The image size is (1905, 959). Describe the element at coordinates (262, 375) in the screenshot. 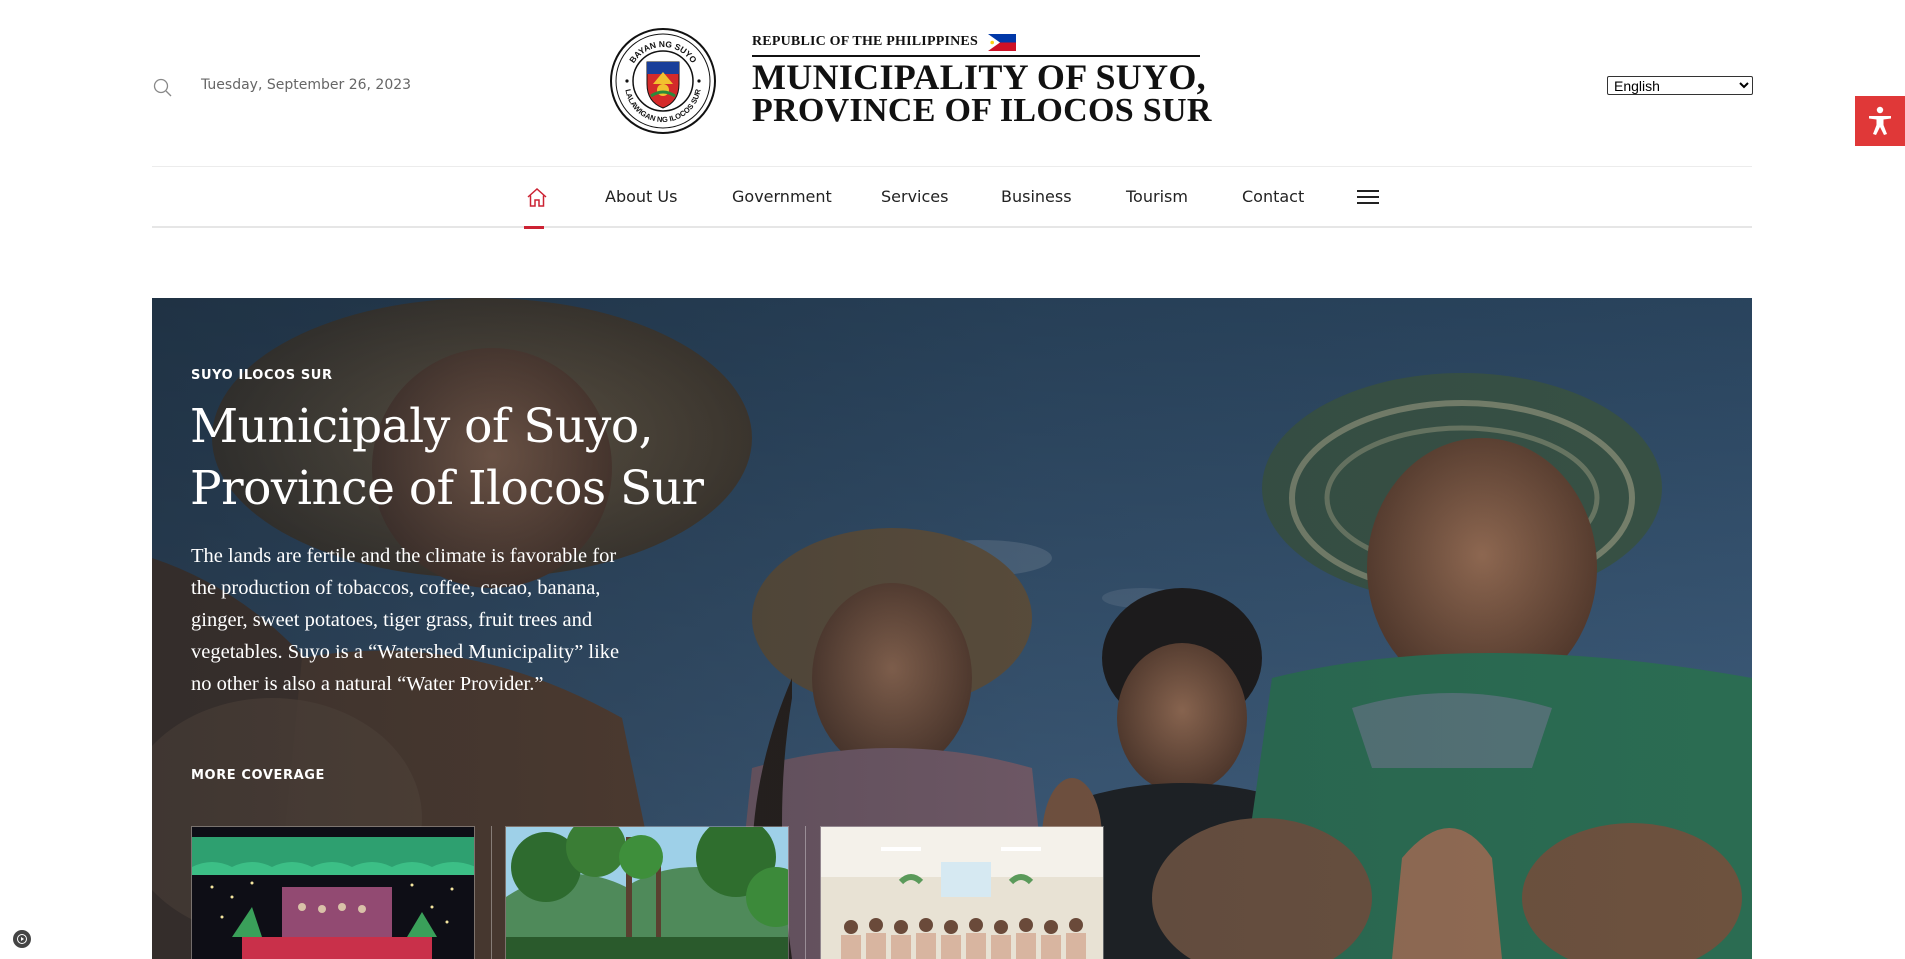

I see `hero-eyebrow: SUYO ILOCOS SUR` at that location.